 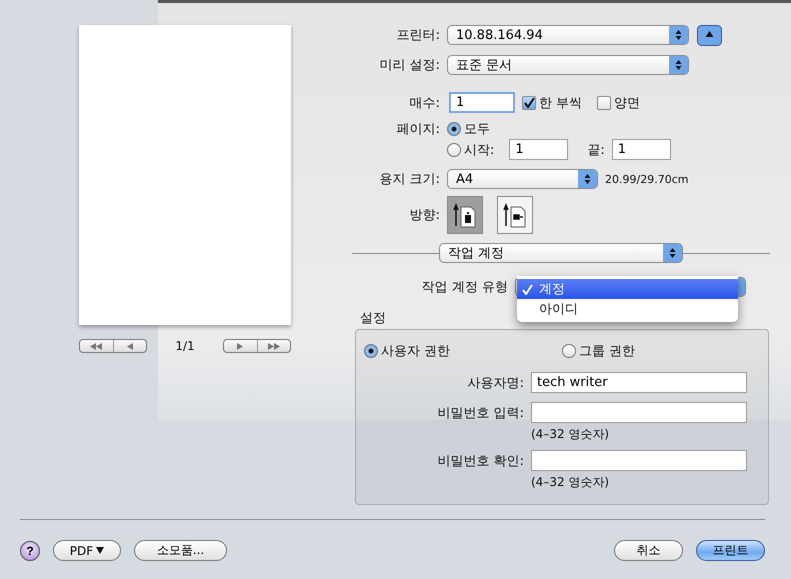 What do you see at coordinates (468, 129) in the screenshot?
I see `radio-option: 모두` at bounding box center [468, 129].